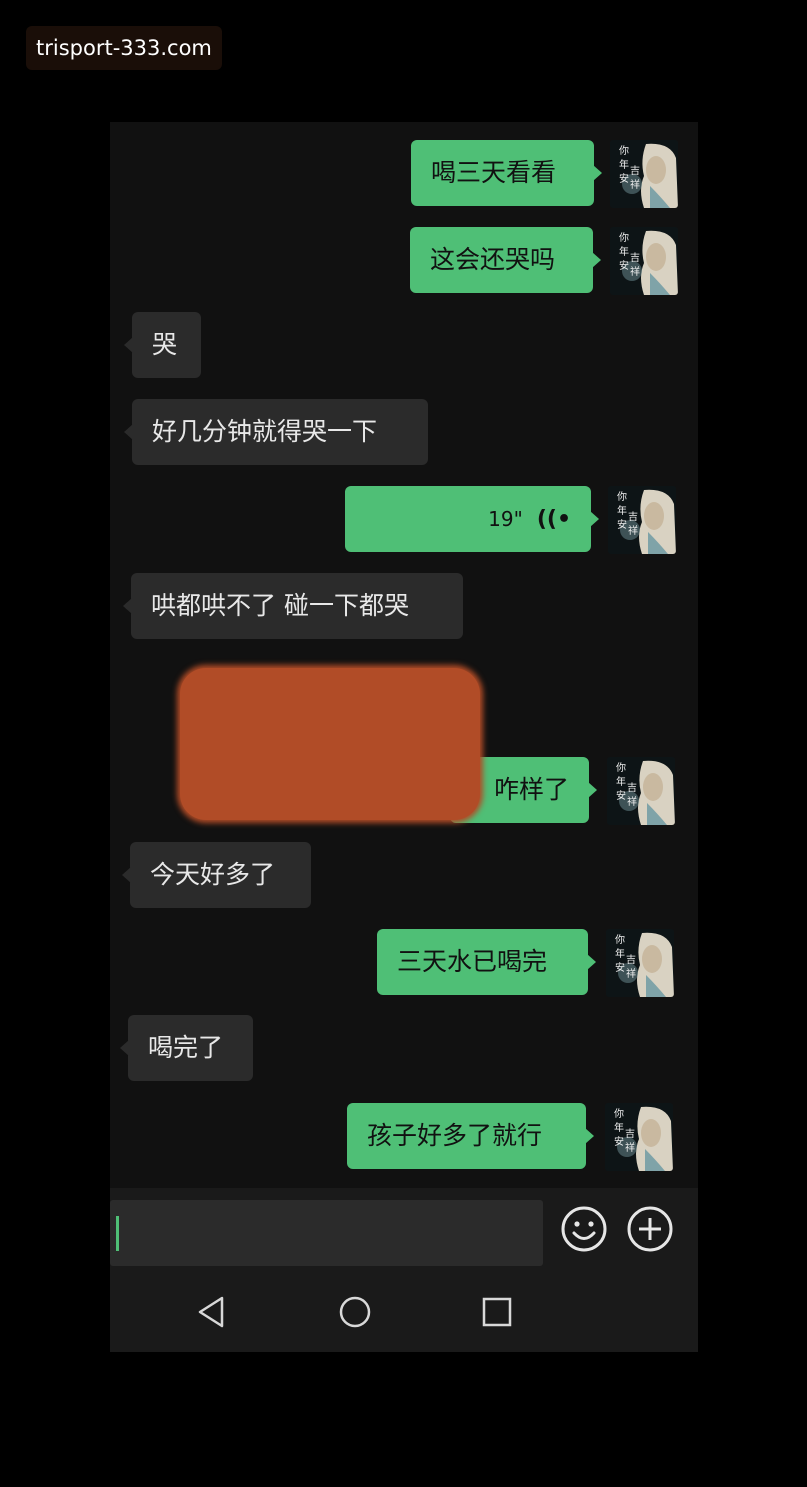 Image resolution: width=807 pixels, height=1487 pixels. Describe the element at coordinates (472, 519) in the screenshot. I see `voice-message: 19" ((•` at that location.